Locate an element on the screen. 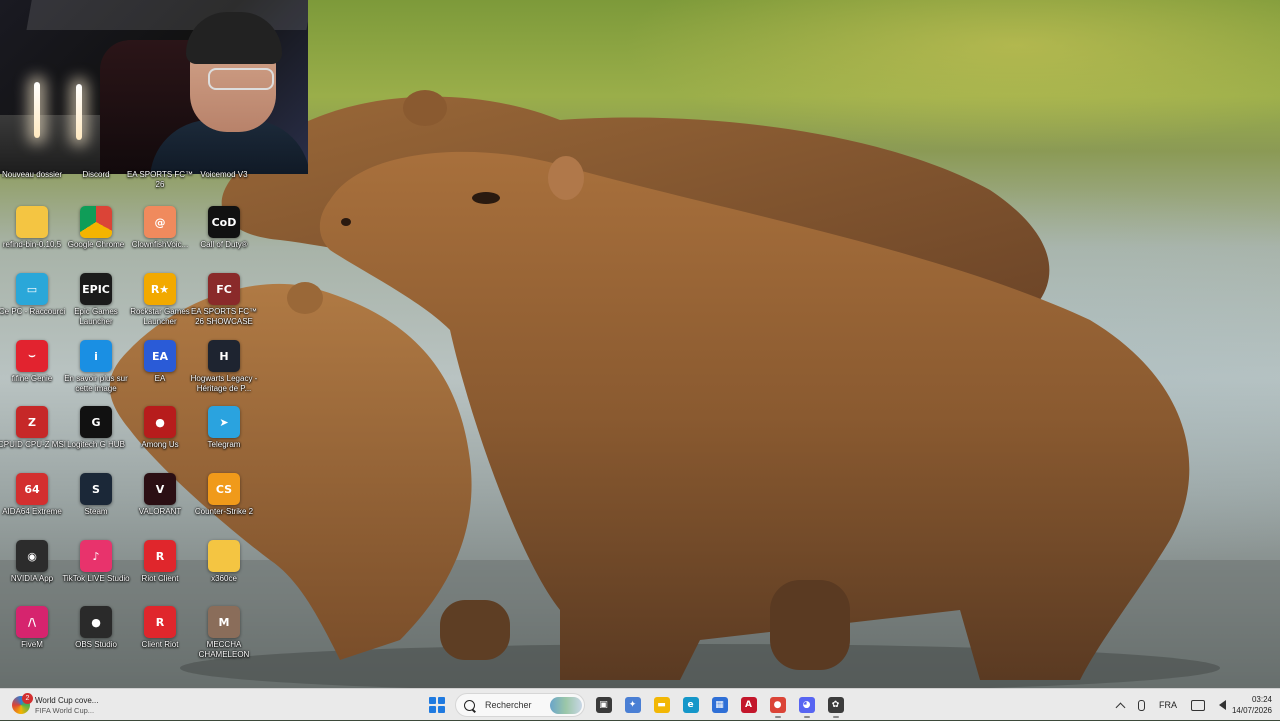 Image resolution: width=1280 pixels, height=721 pixels. desktop-icon-refind-bin: refind-bin-0.10.5 is located at coordinates (32, 228).